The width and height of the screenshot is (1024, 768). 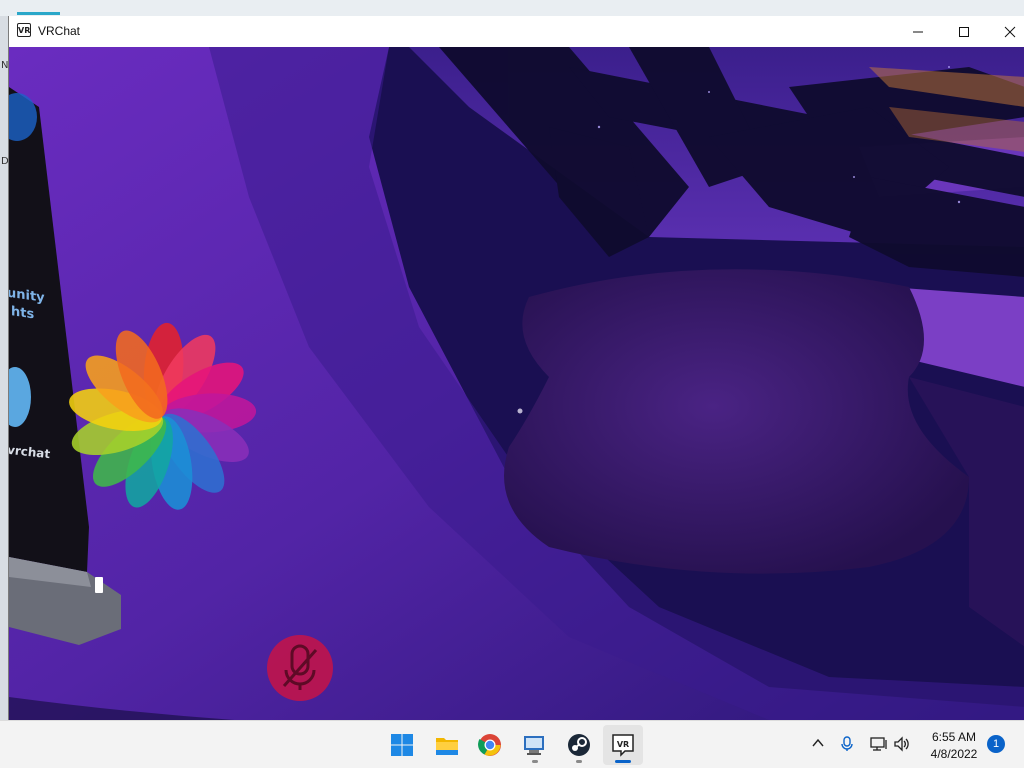 I want to click on active-indicator, so click(x=623, y=761).